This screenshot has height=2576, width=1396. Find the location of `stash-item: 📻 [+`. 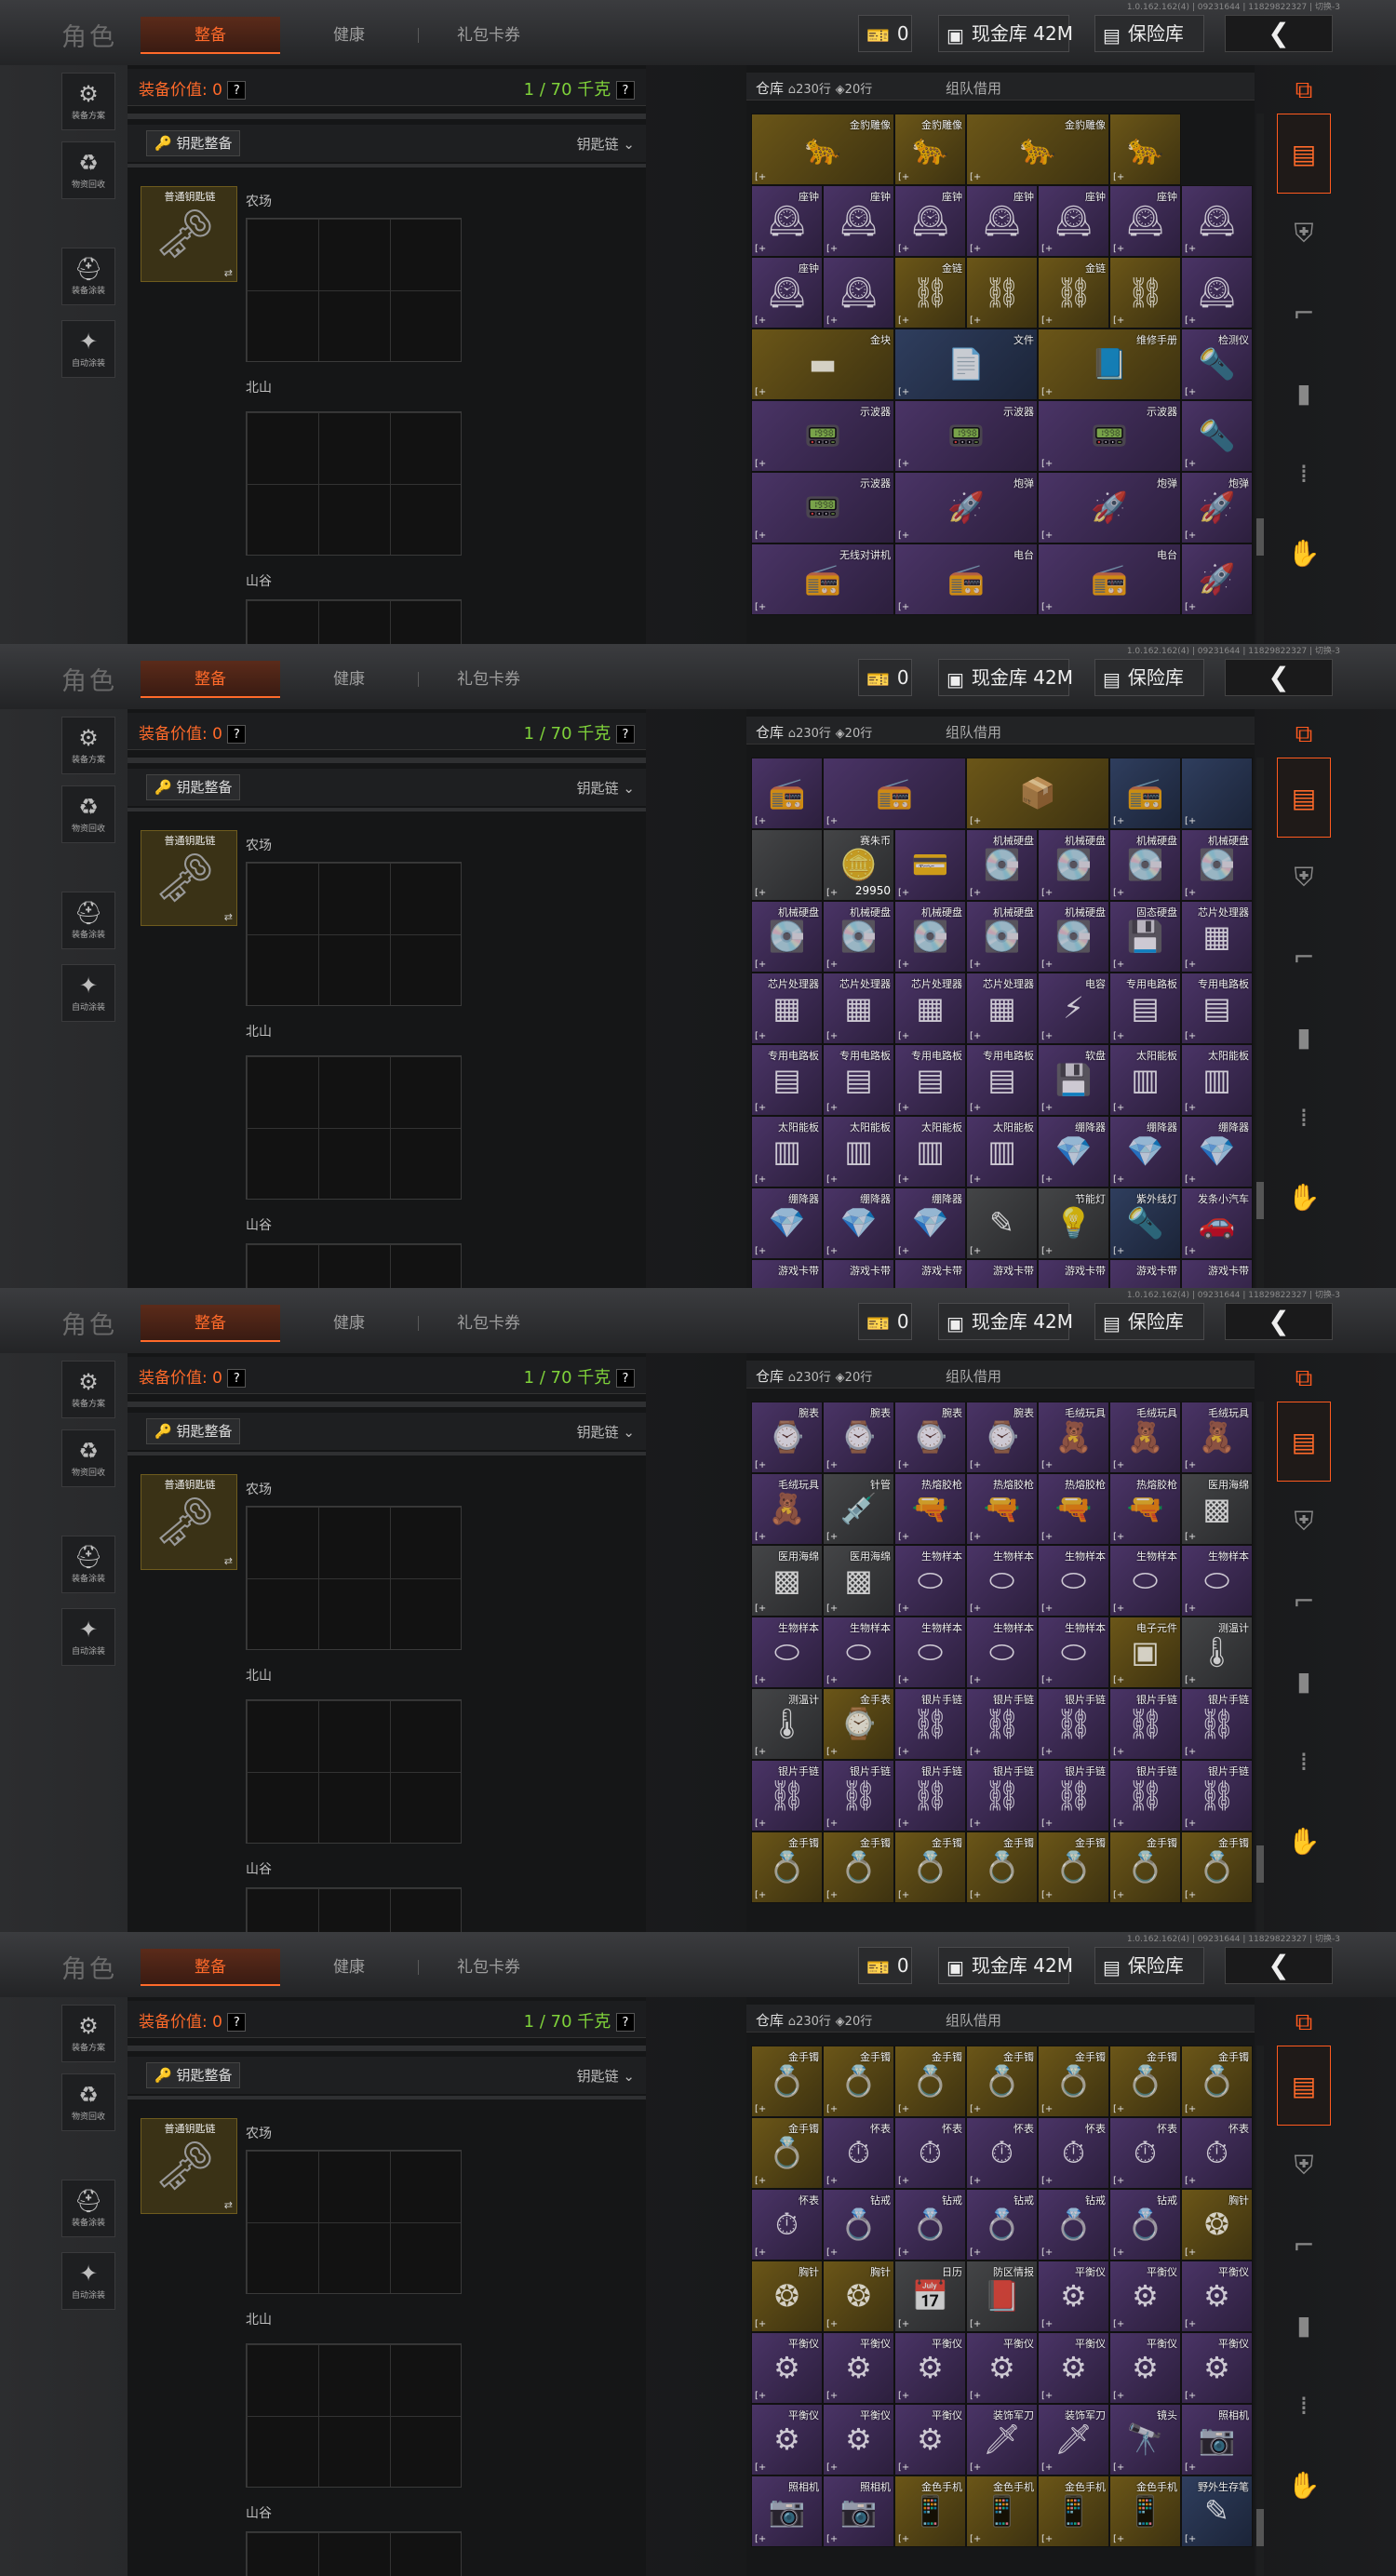

stash-item: 📻 [+ is located at coordinates (787, 793).